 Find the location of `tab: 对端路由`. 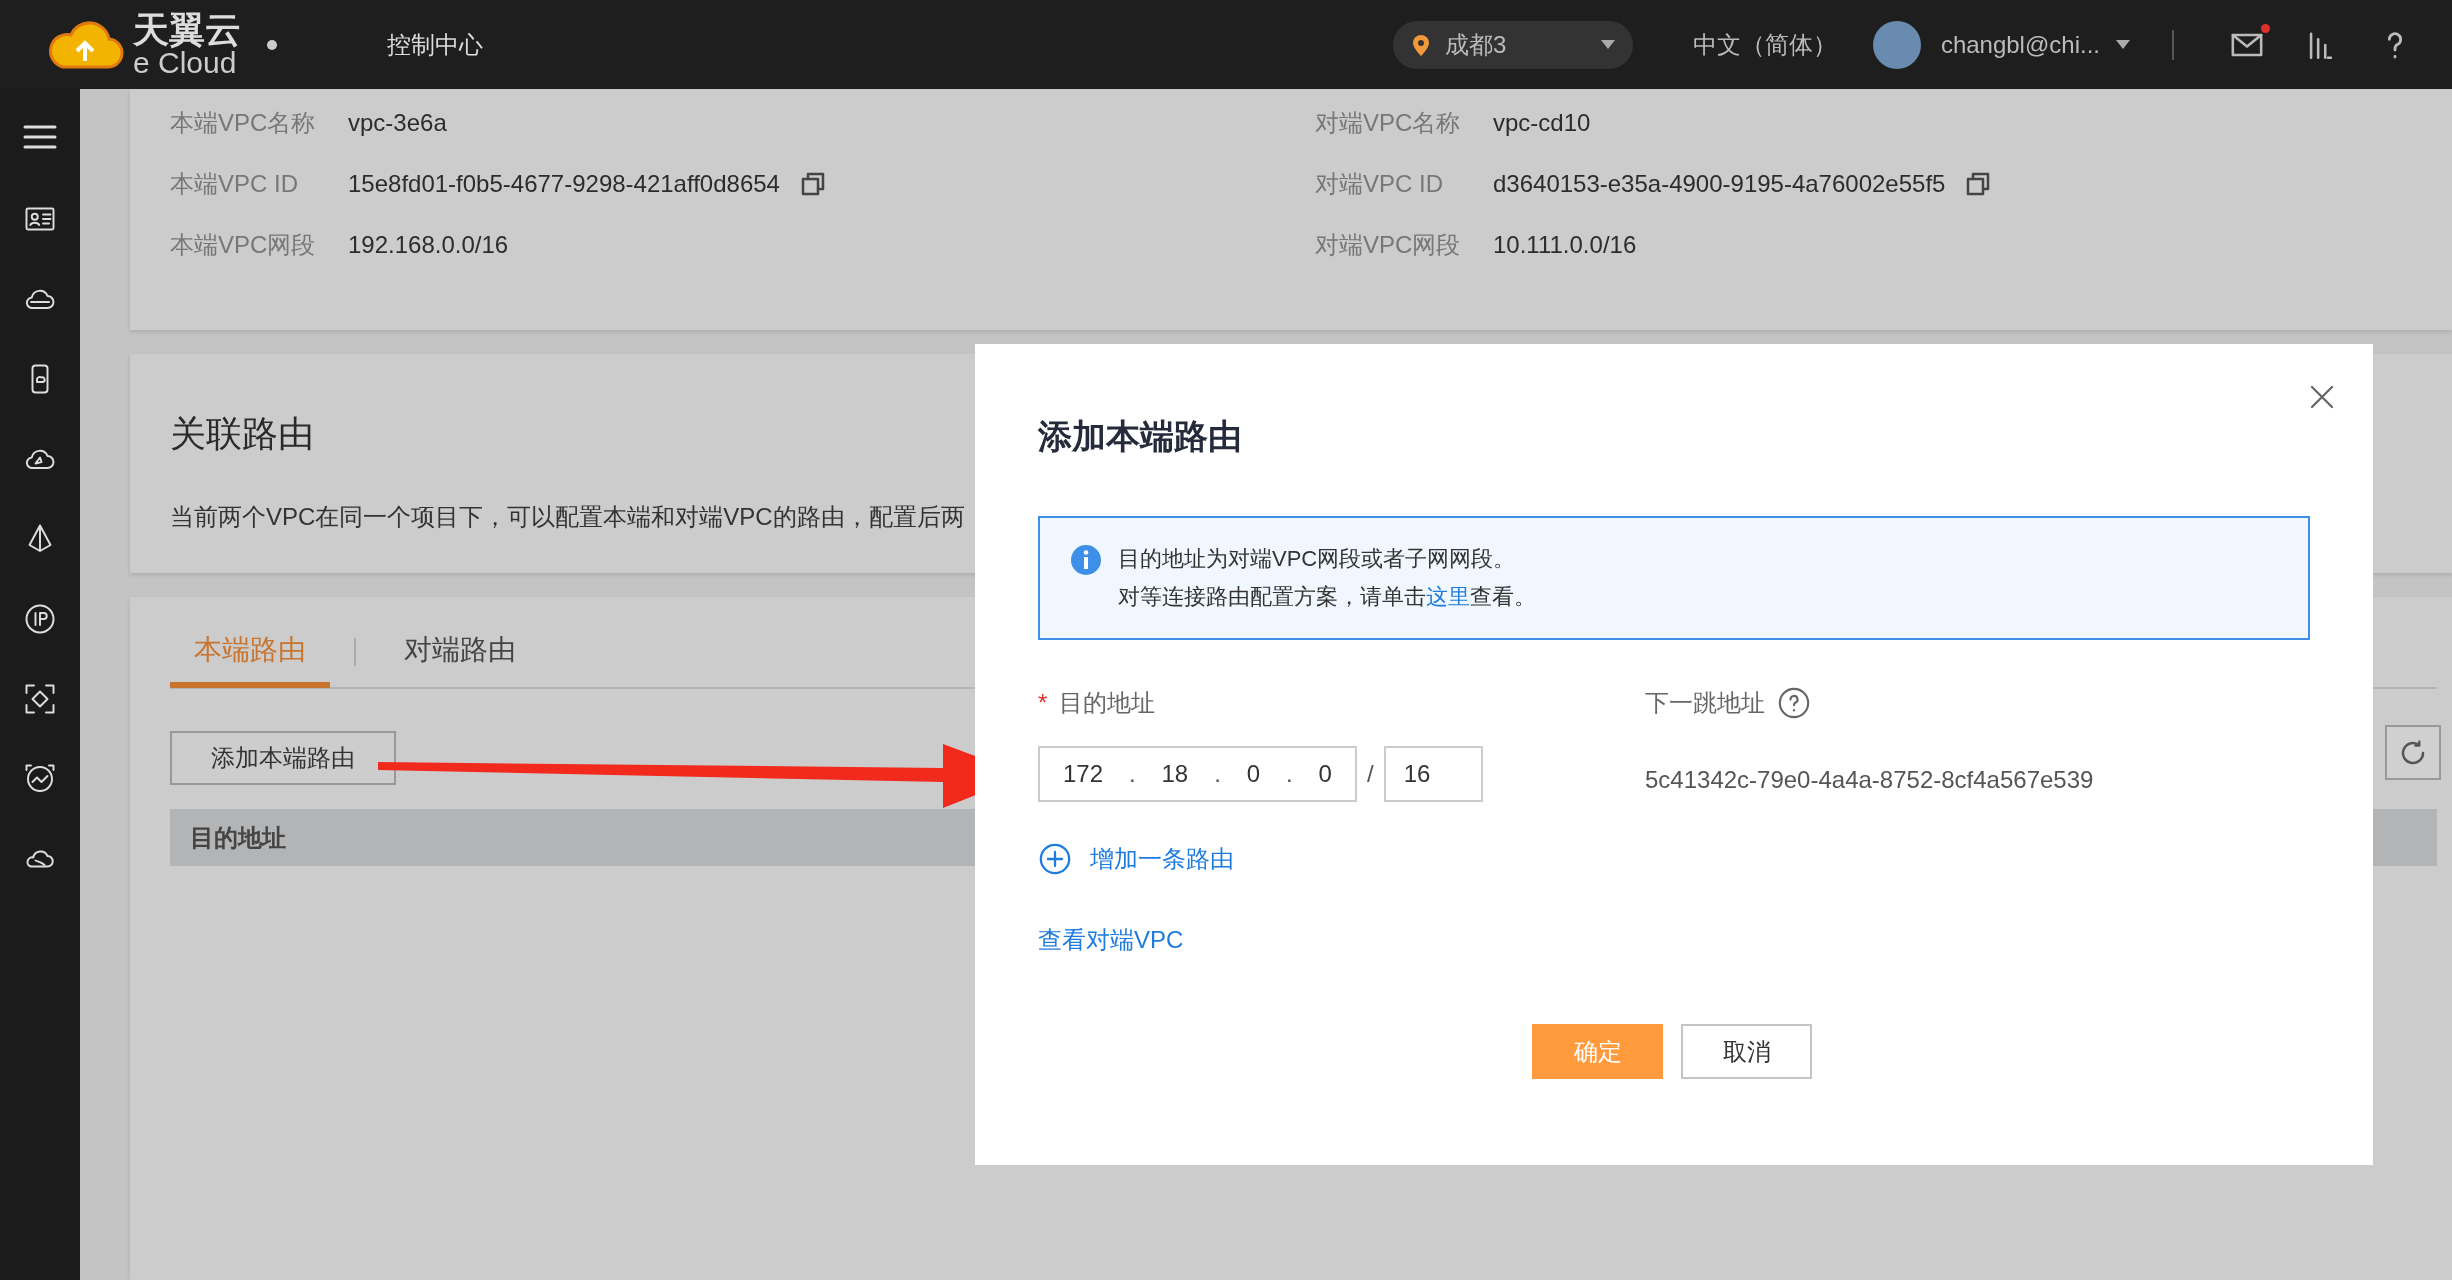

tab: 对端路由 is located at coordinates (460, 653).